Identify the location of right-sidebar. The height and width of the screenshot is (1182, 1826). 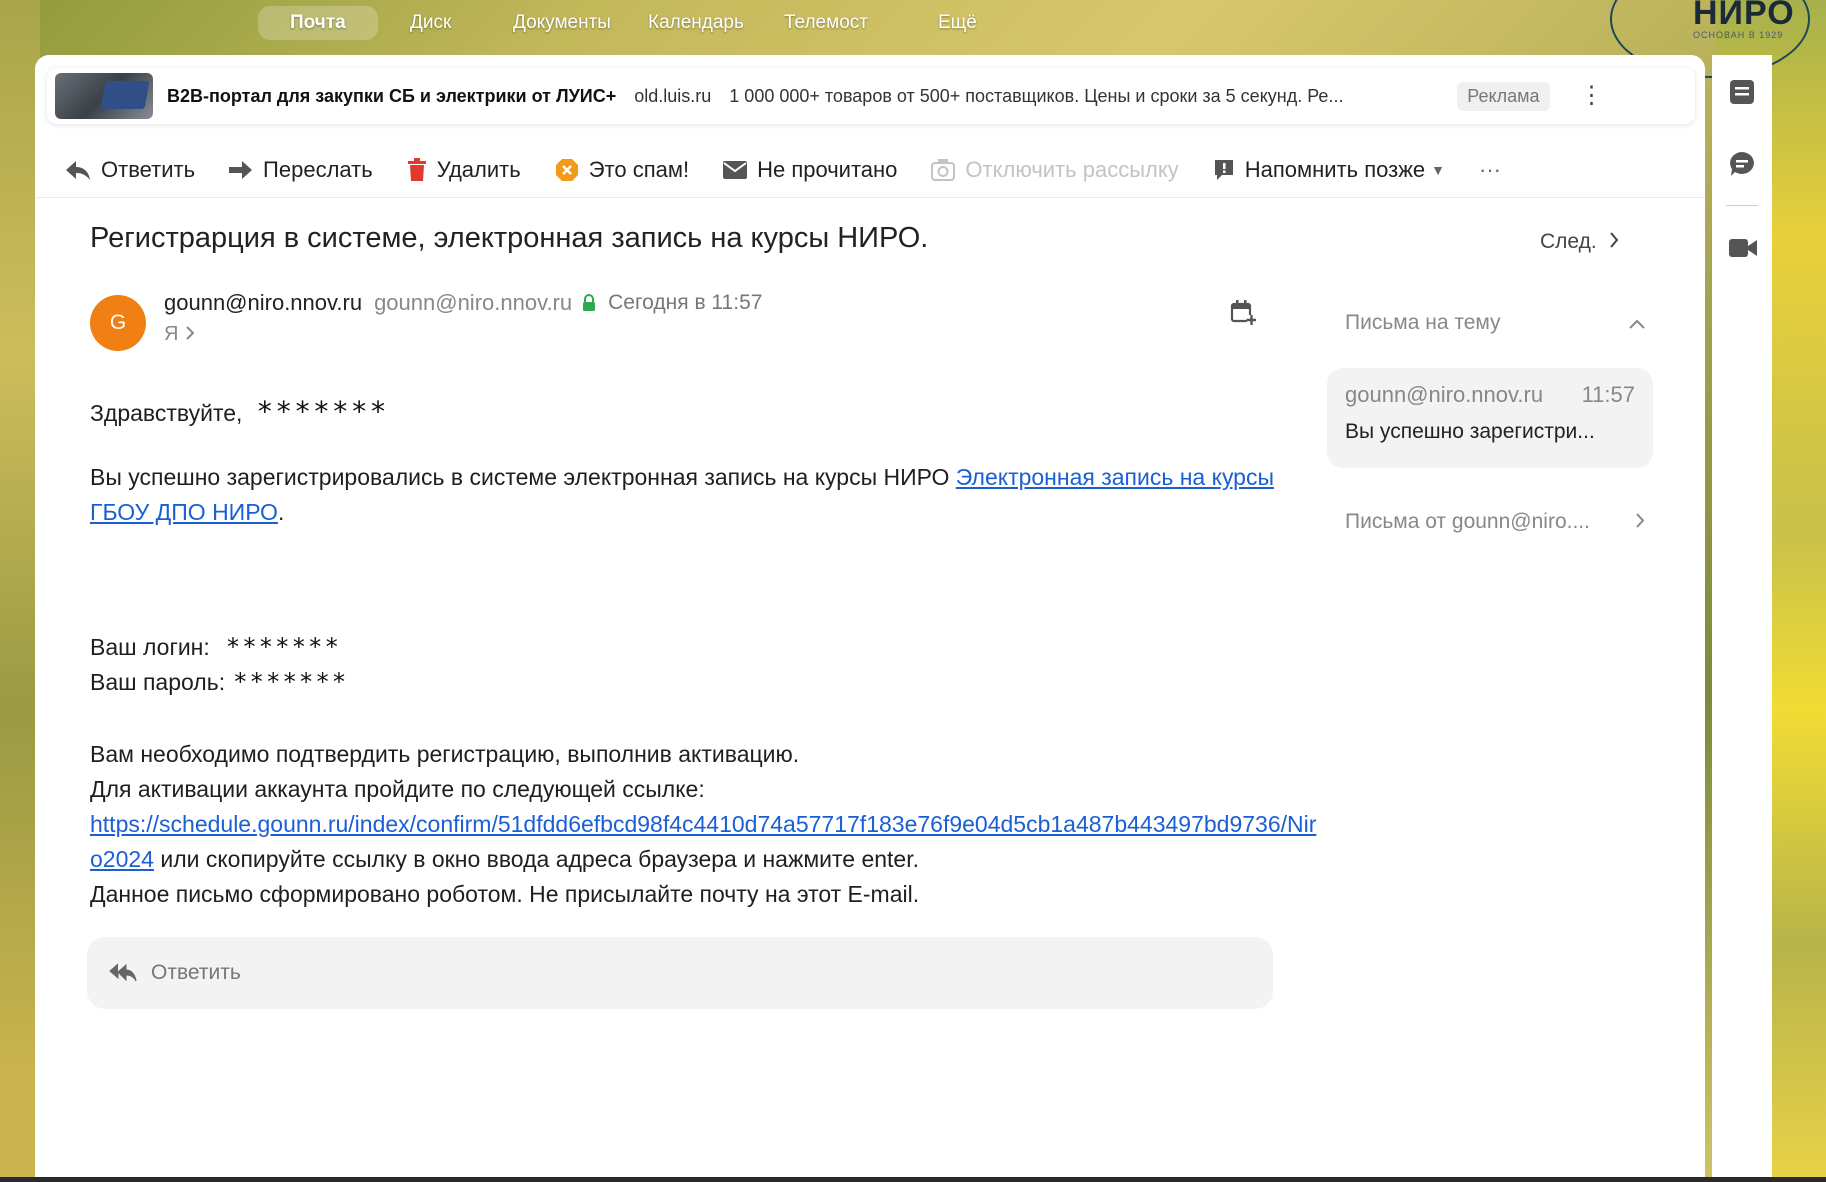
(1742, 618).